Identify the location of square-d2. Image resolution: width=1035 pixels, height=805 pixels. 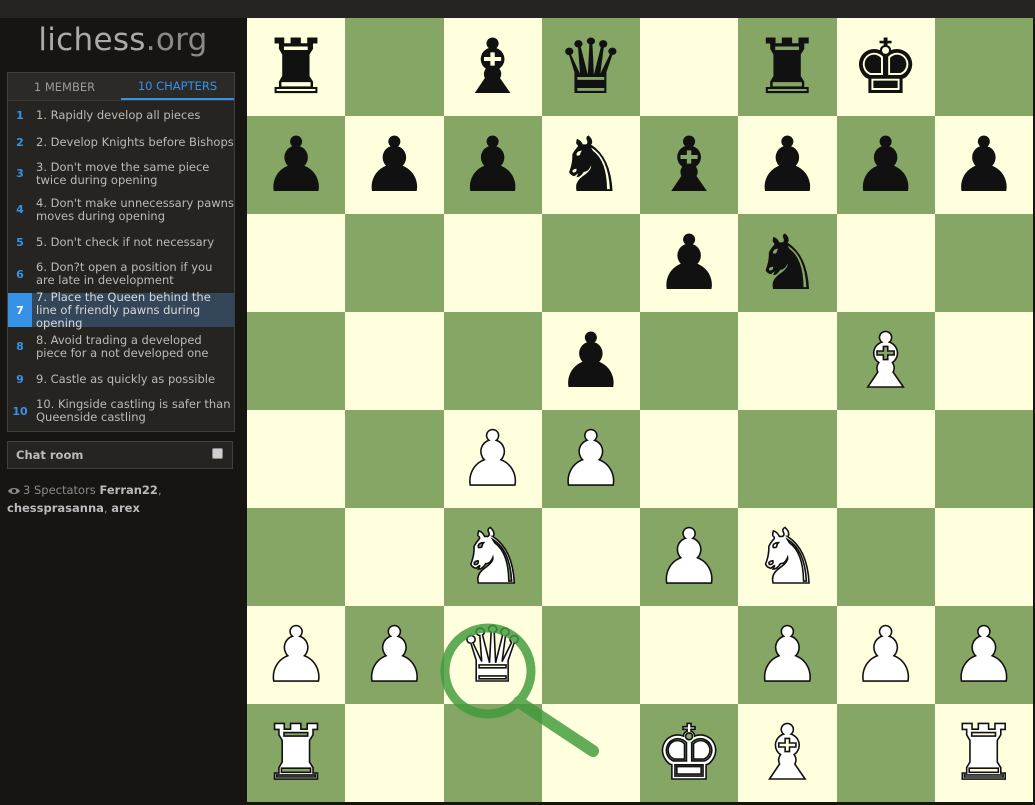
(590, 655).